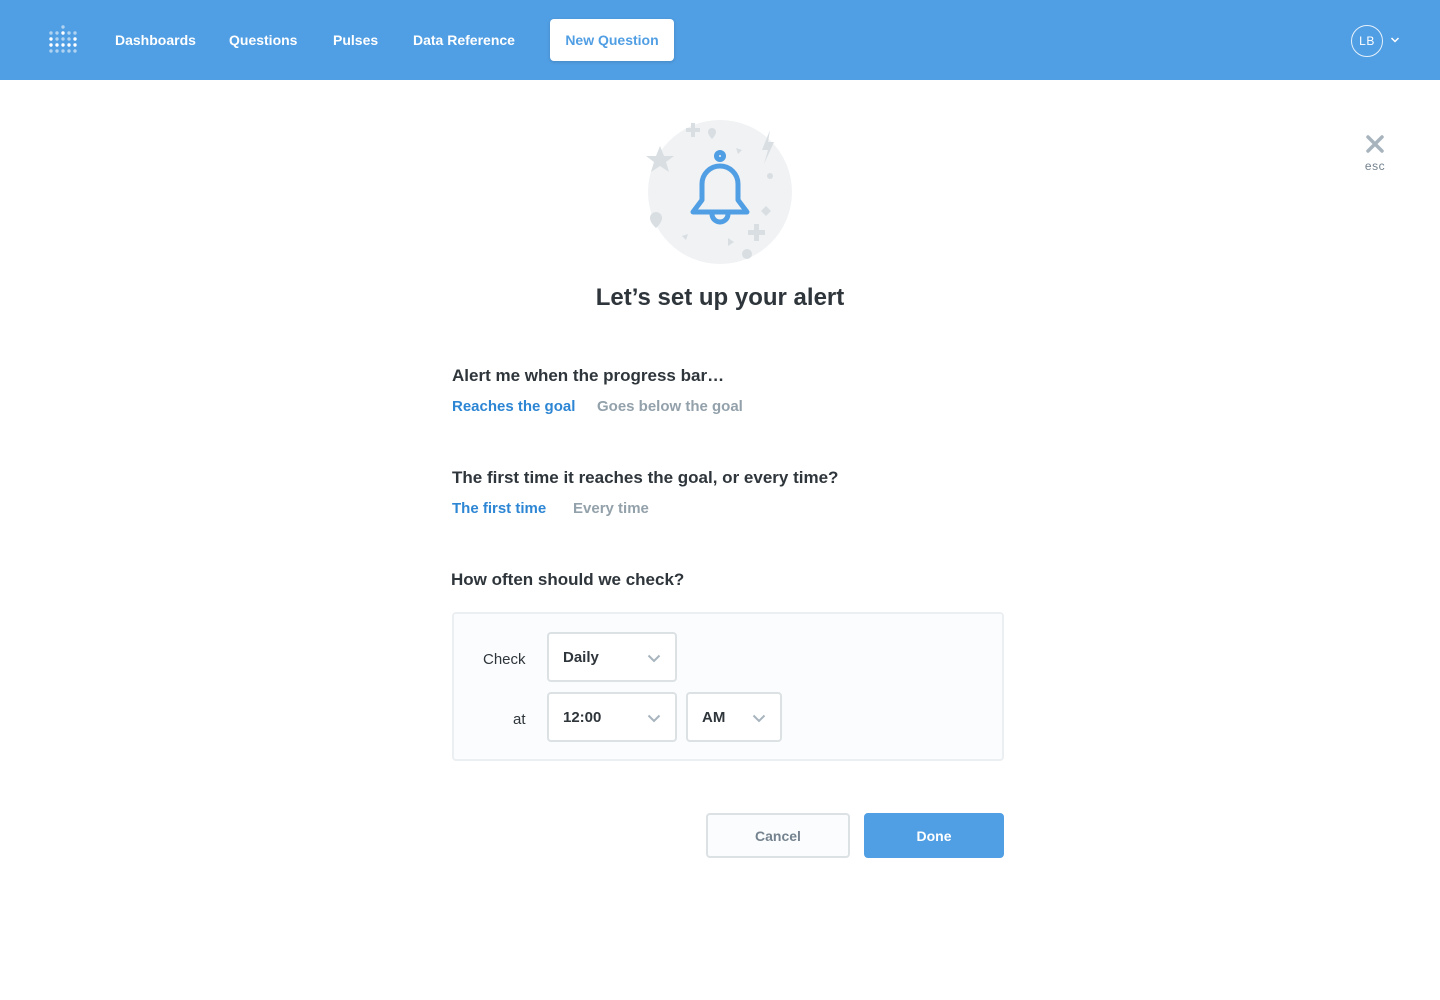 The height and width of the screenshot is (1000, 1440). I want to click on check-frequency-value: Daily, so click(581, 657).